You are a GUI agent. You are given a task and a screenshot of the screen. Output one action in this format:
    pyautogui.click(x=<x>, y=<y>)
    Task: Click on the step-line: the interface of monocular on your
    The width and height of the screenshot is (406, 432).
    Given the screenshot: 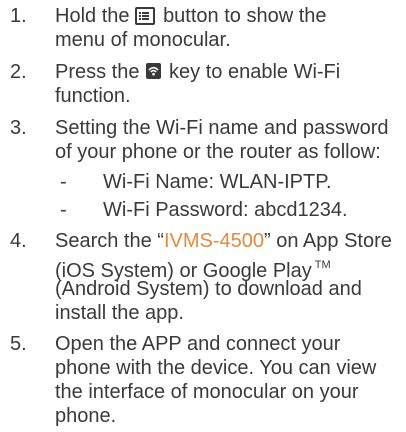 What is the action you would take?
    pyautogui.click(x=207, y=392)
    